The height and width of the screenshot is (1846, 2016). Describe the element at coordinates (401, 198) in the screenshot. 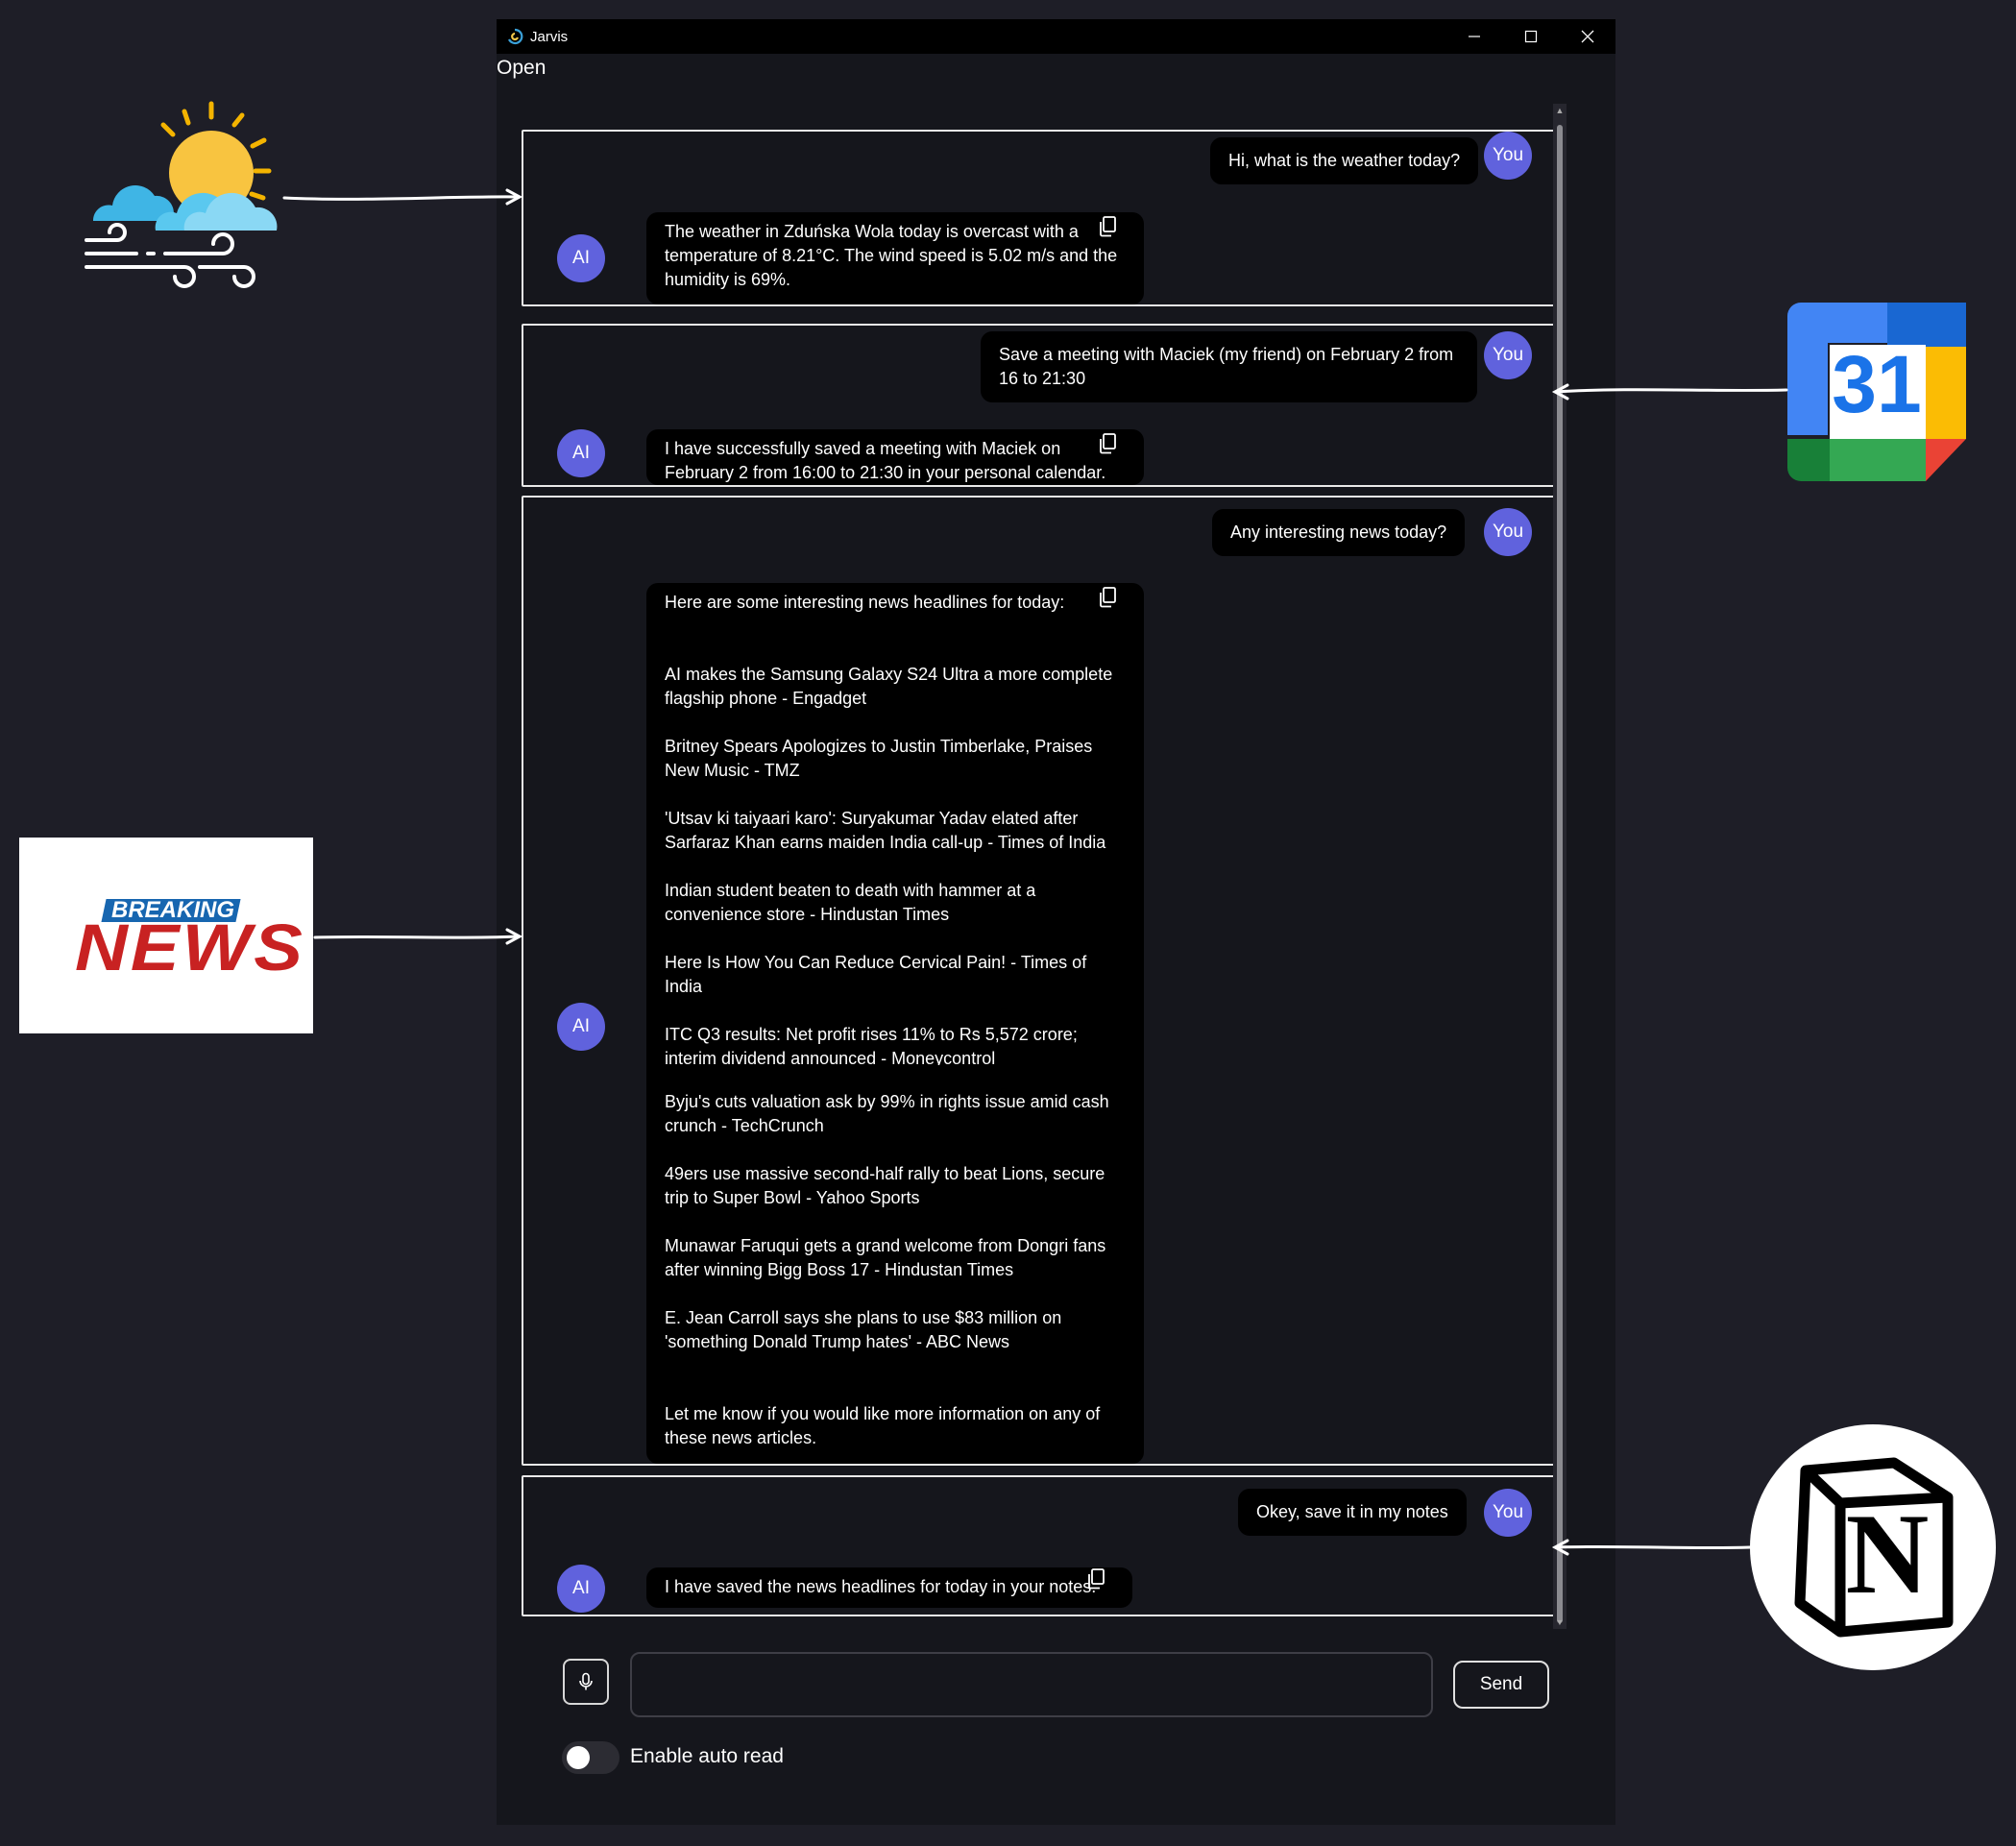

I see `arrow-weather` at that location.